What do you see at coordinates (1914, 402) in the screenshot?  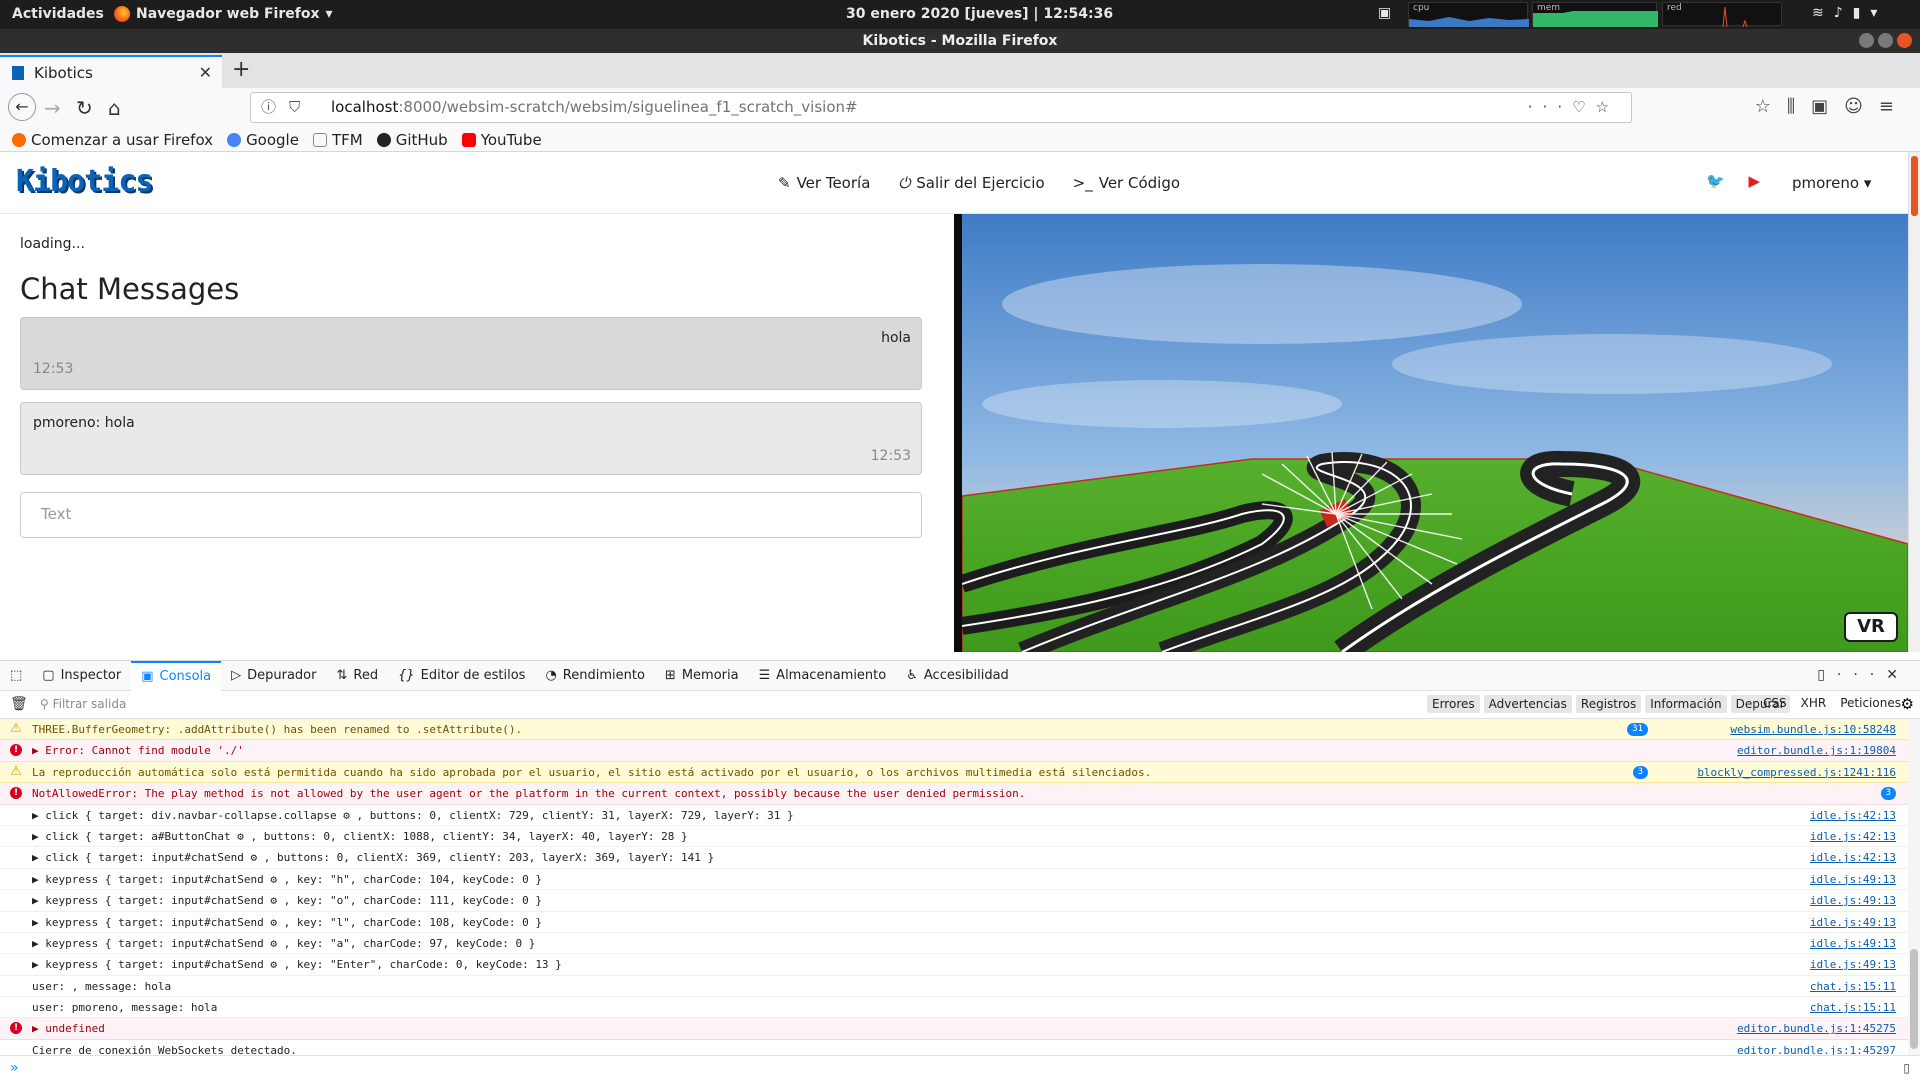 I see `page-scrollbar` at bounding box center [1914, 402].